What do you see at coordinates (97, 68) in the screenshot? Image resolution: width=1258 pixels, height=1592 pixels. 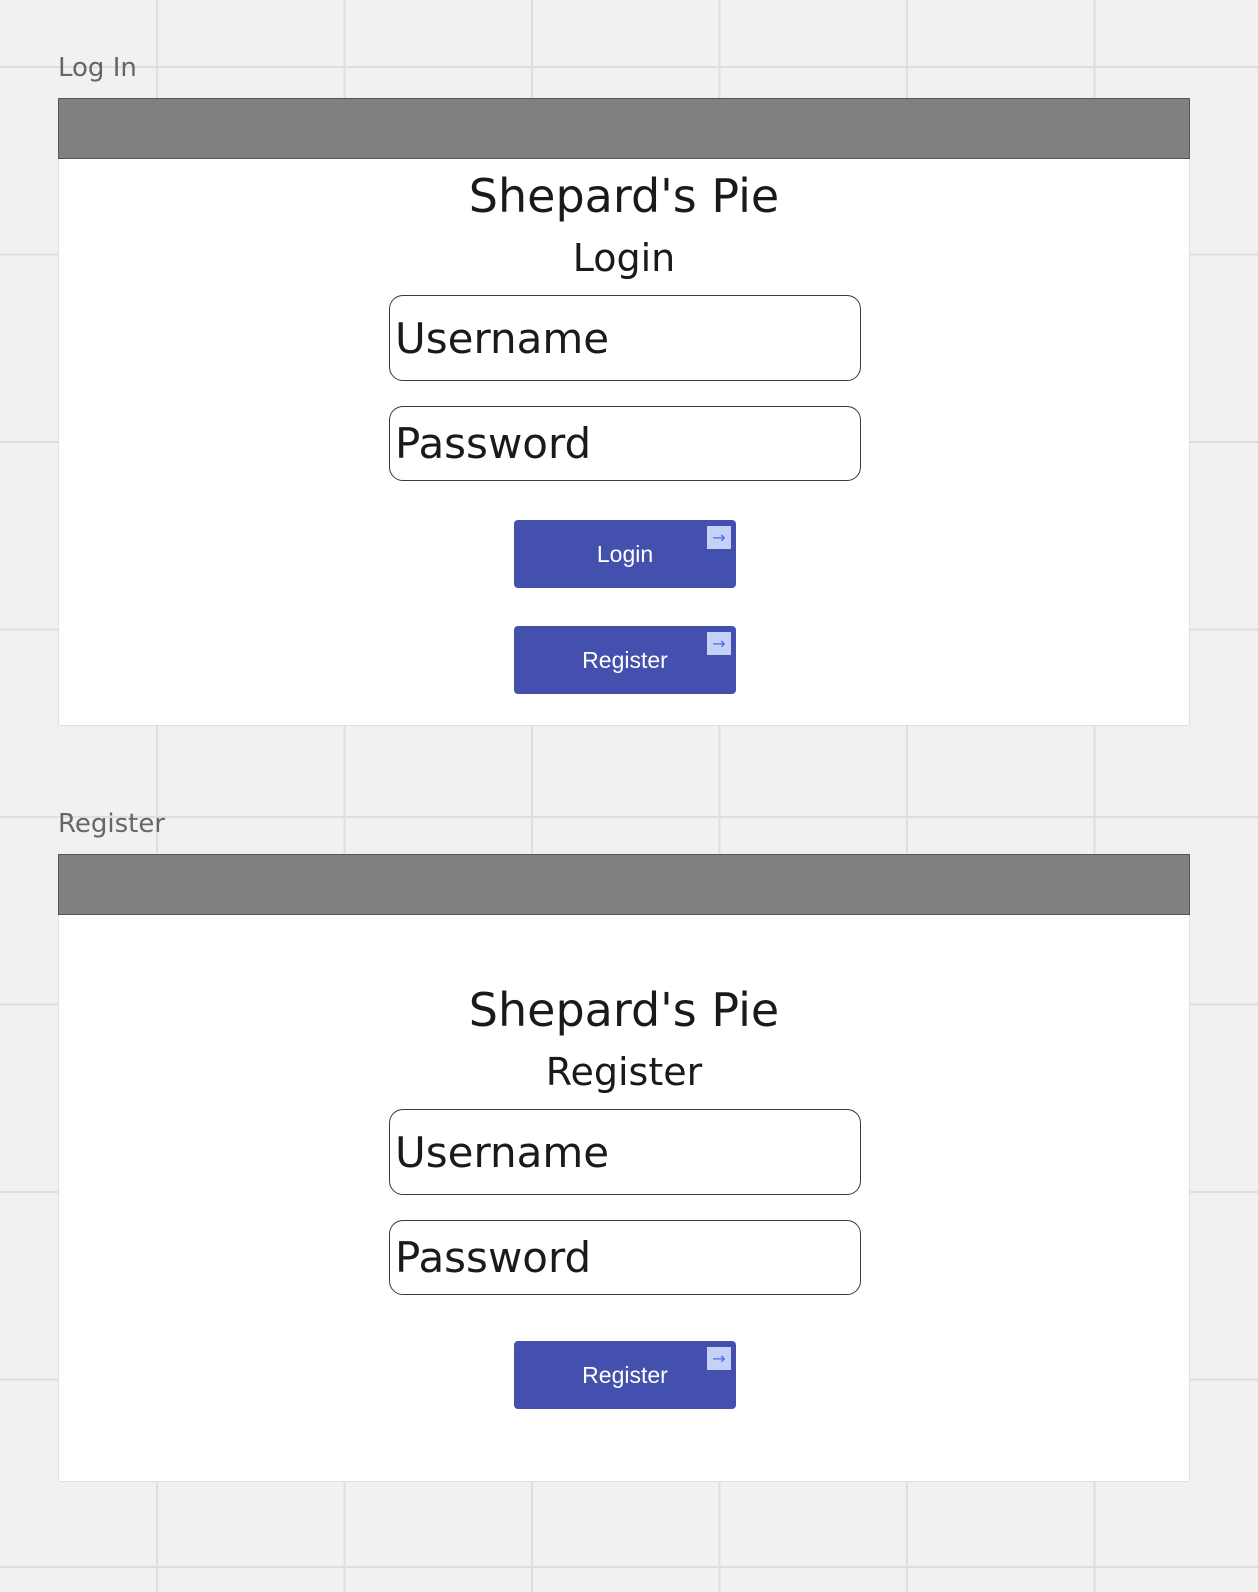 I see `frame-label-login: Log In` at bounding box center [97, 68].